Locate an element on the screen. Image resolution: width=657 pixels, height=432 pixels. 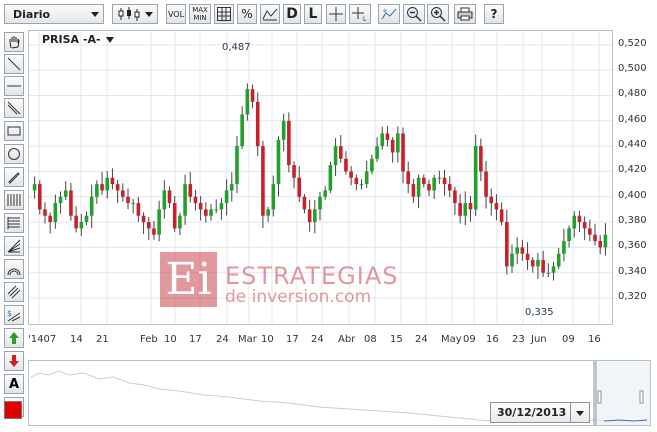
x-tick-label: 16 is located at coordinates (492, 339).